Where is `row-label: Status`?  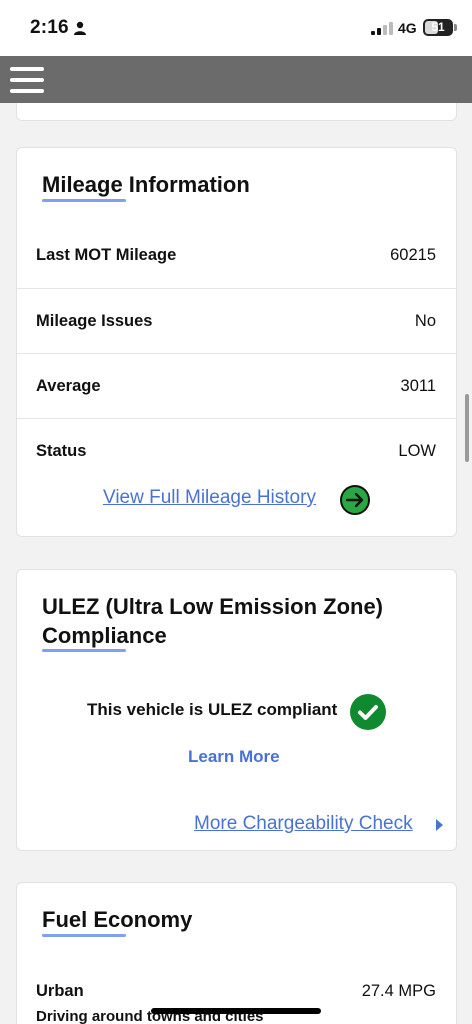 row-label: Status is located at coordinates (61, 450).